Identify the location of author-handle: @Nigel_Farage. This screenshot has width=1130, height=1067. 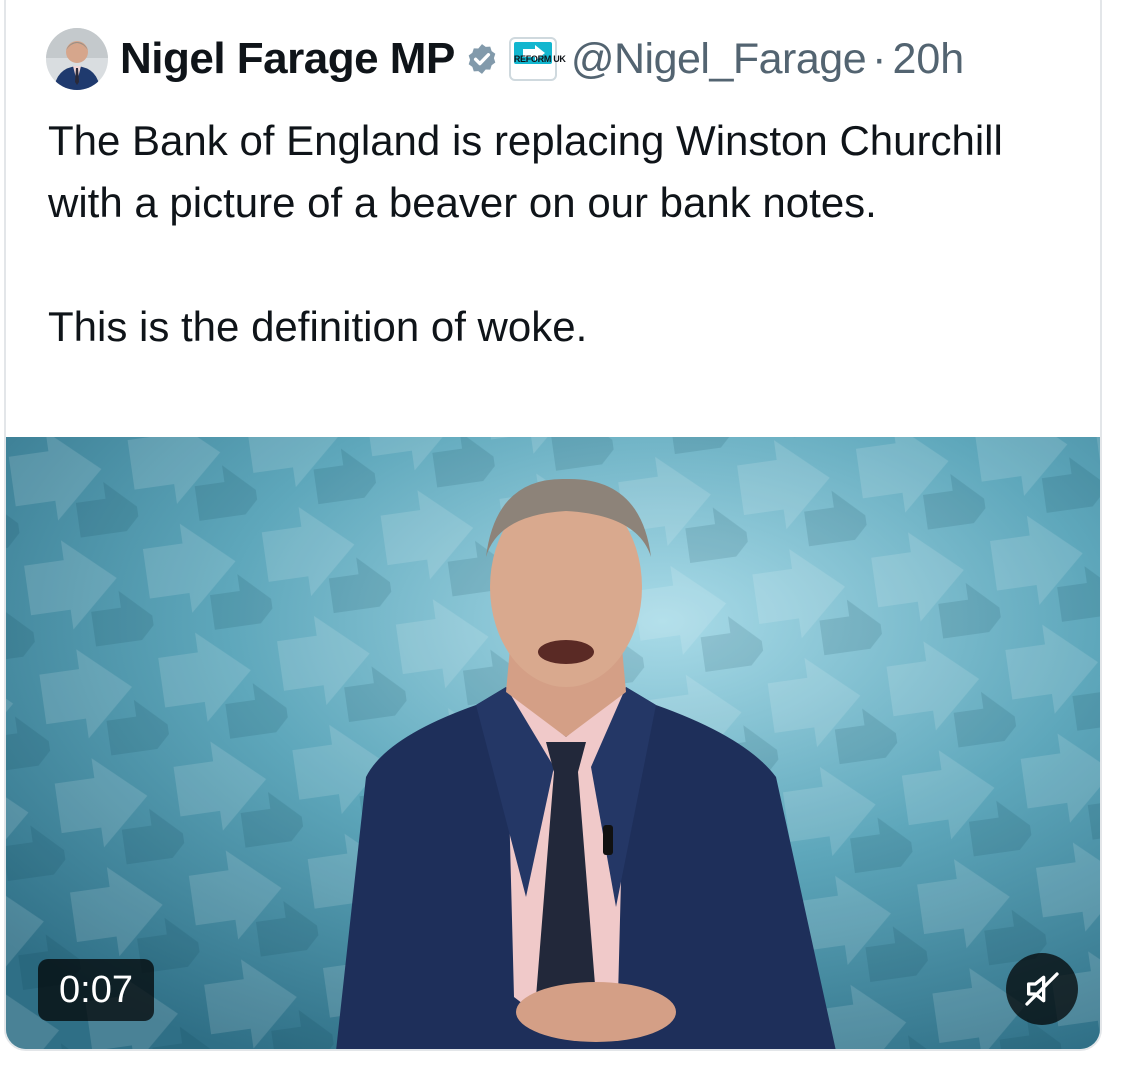
(719, 59).